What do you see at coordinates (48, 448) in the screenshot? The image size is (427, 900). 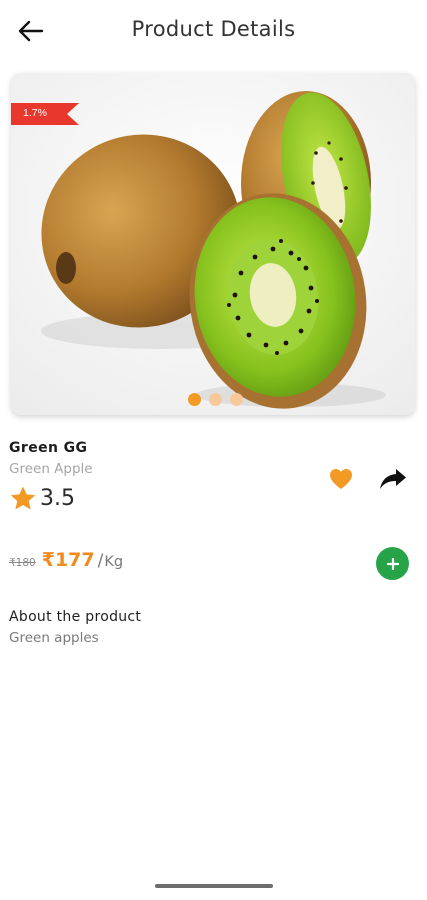 I see `product-name: Green GG` at bounding box center [48, 448].